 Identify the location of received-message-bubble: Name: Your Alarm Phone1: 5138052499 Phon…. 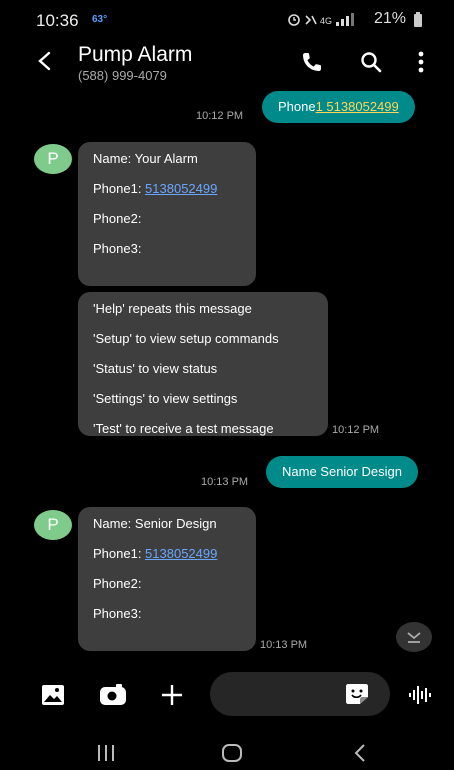
(167, 214).